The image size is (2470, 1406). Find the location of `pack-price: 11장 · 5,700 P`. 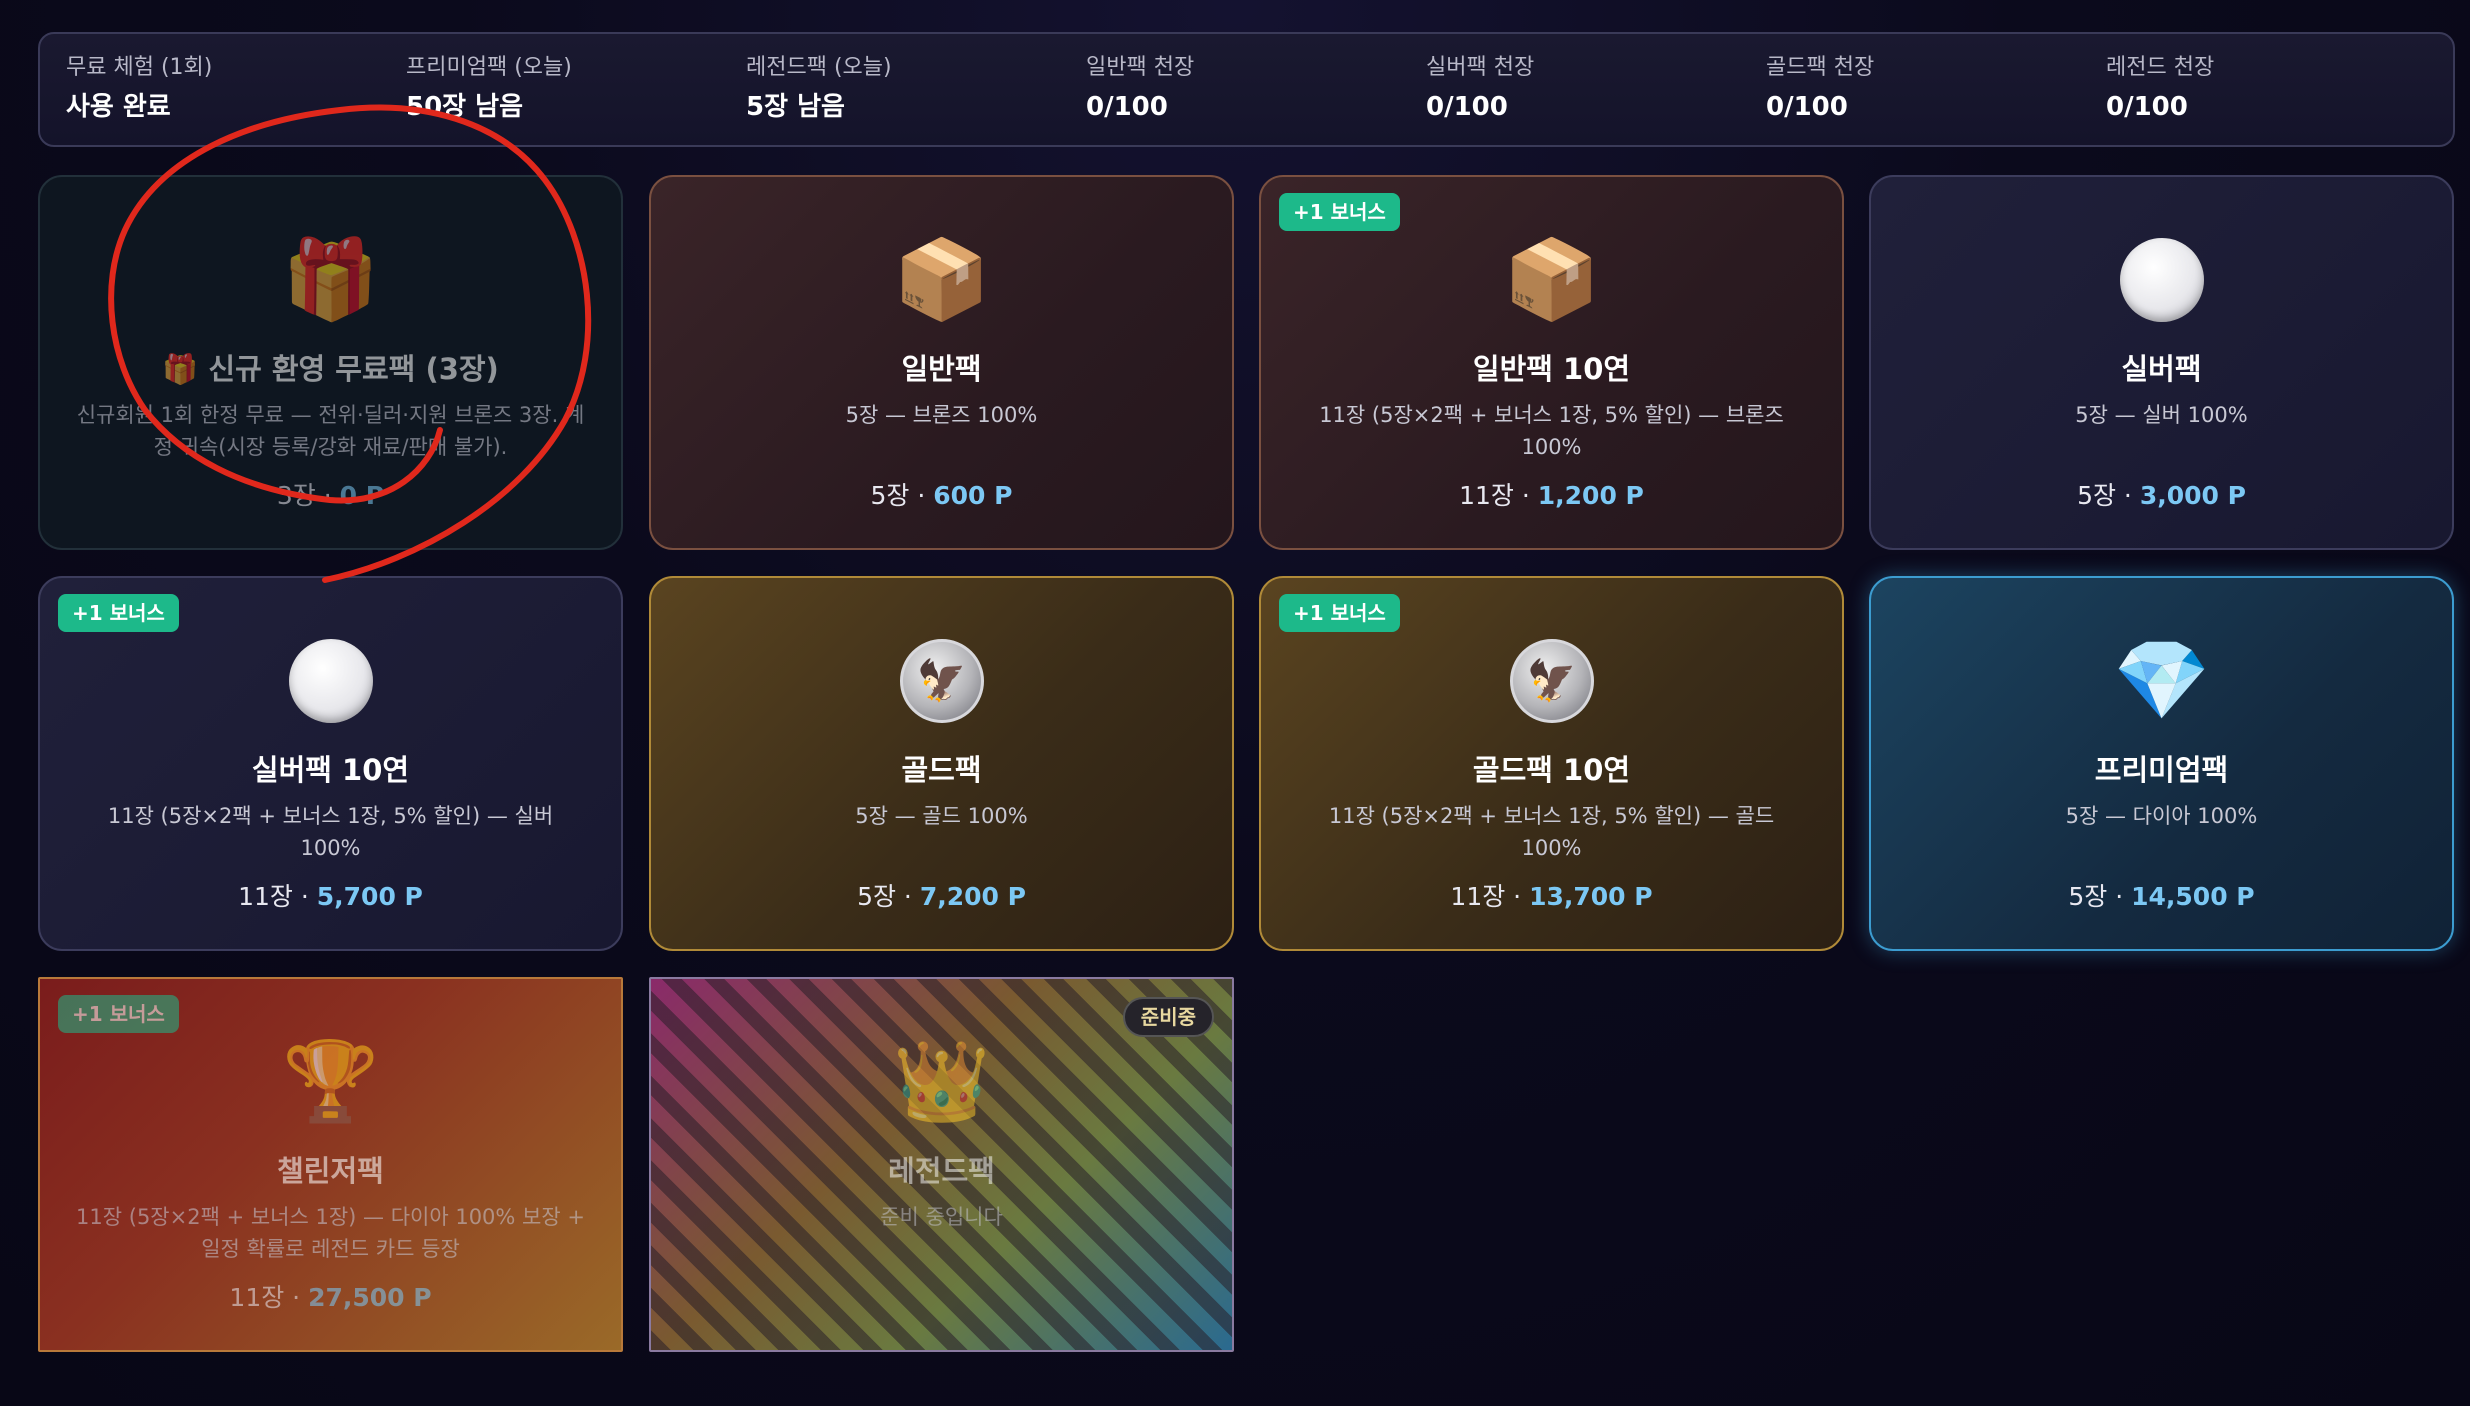

pack-price: 11장 · 5,700 P is located at coordinates (330, 896).